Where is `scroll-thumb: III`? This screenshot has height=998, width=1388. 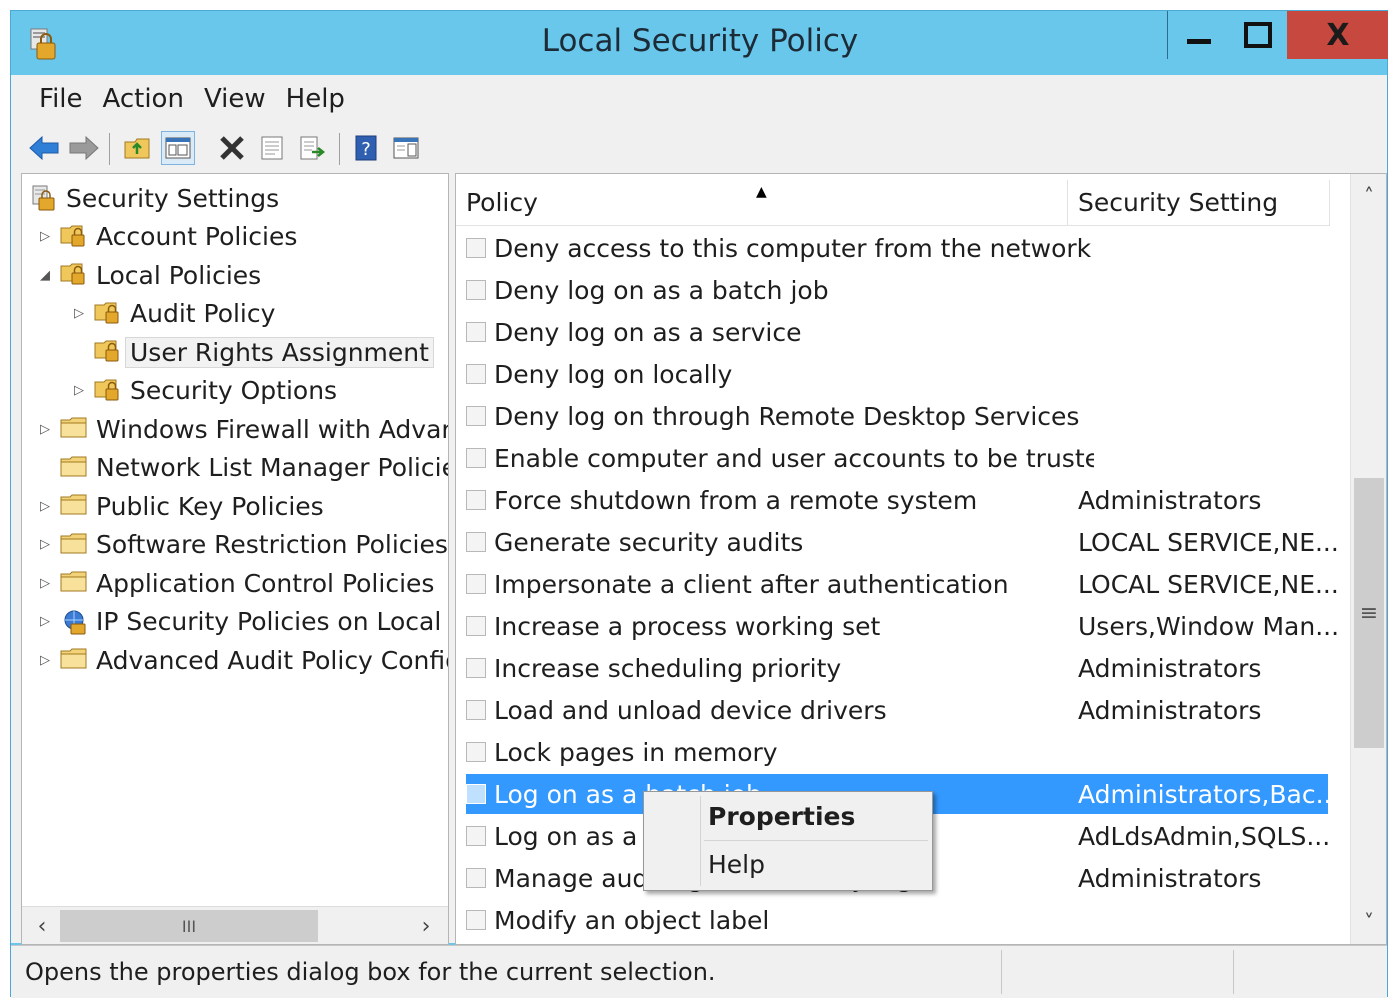 scroll-thumb: III is located at coordinates (189, 926).